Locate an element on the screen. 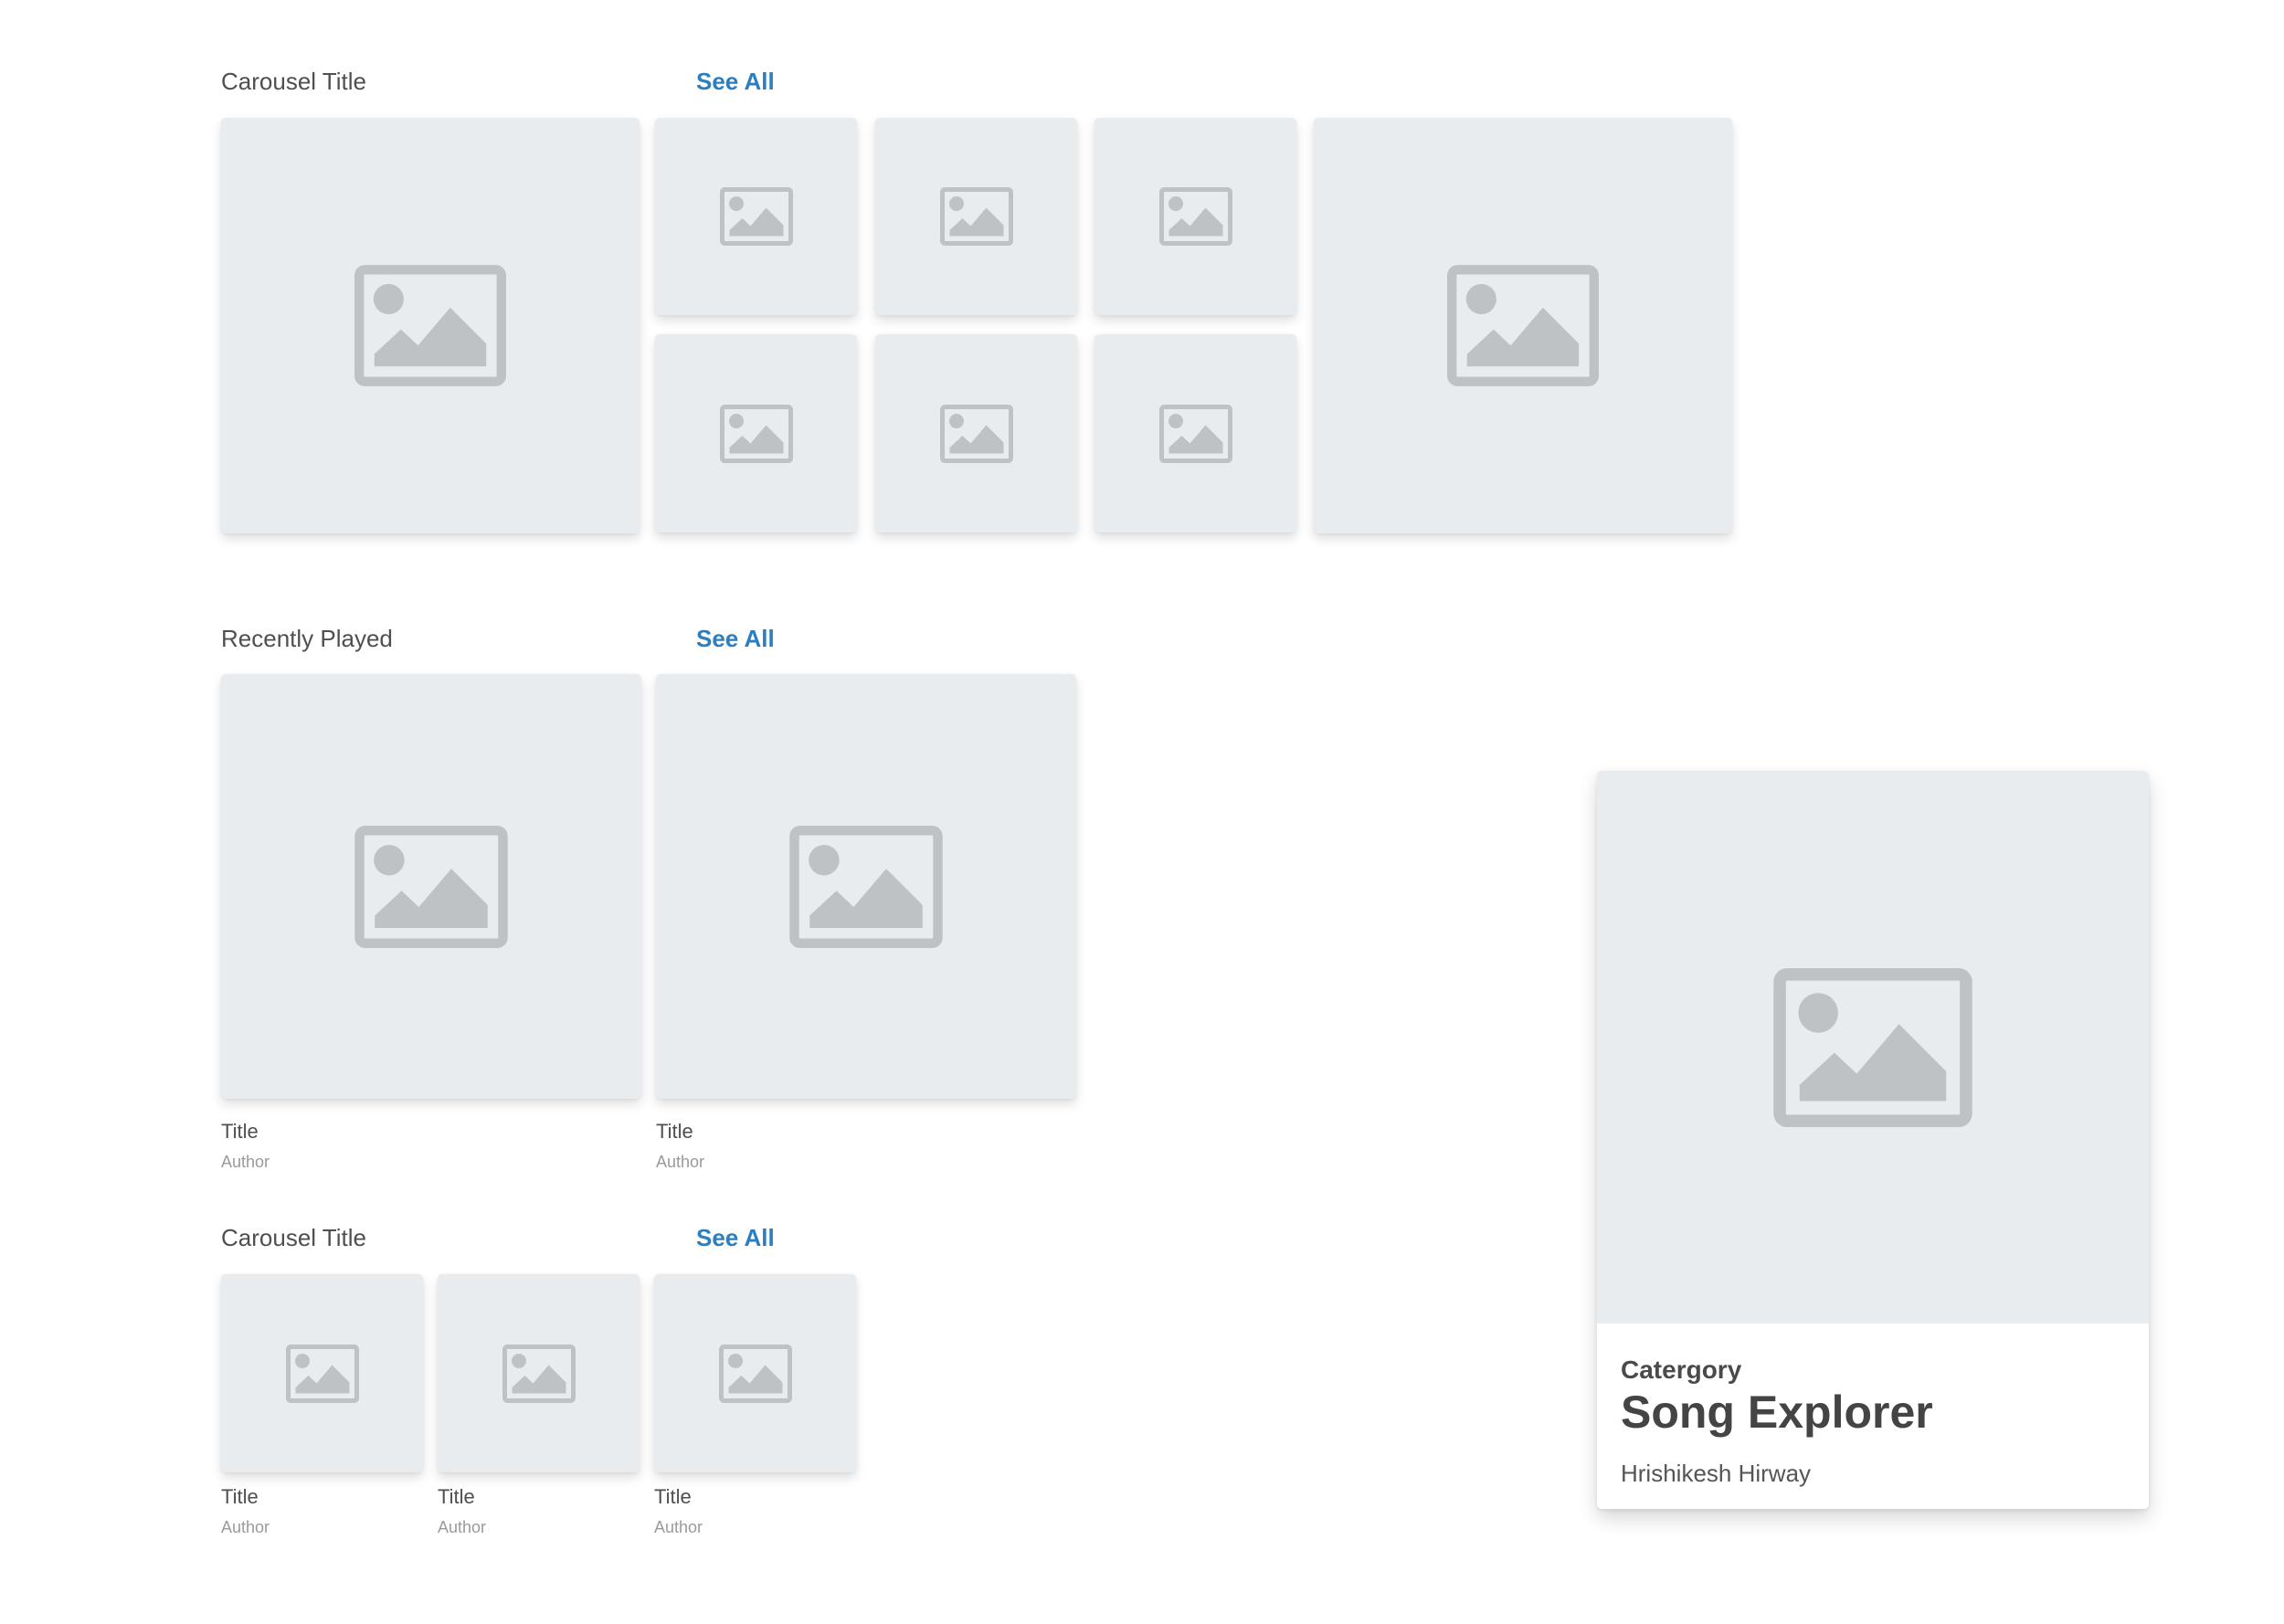 The width and height of the screenshot is (2284, 1624). section-title-carousel-2: Carousel Title is located at coordinates (293, 1237).